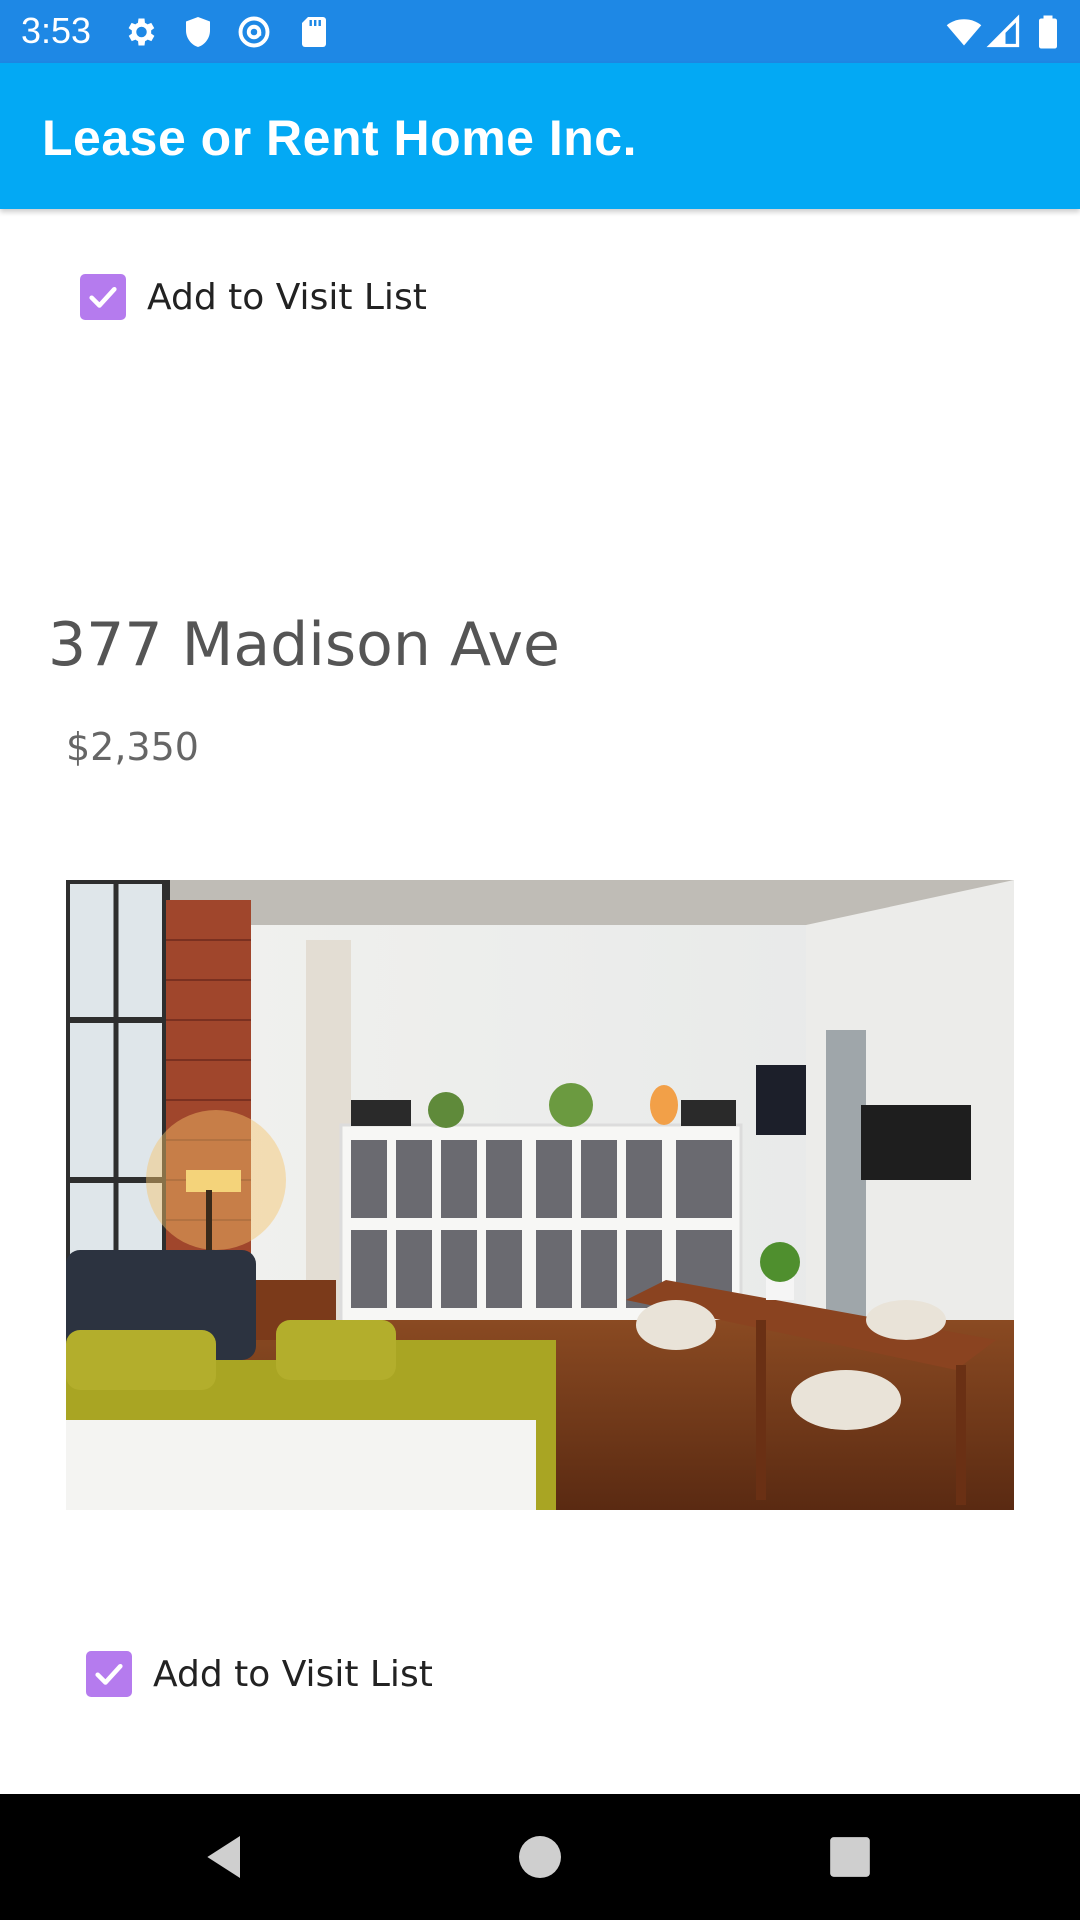  Describe the element at coordinates (850, 1857) in the screenshot. I see `recents-icon` at that location.